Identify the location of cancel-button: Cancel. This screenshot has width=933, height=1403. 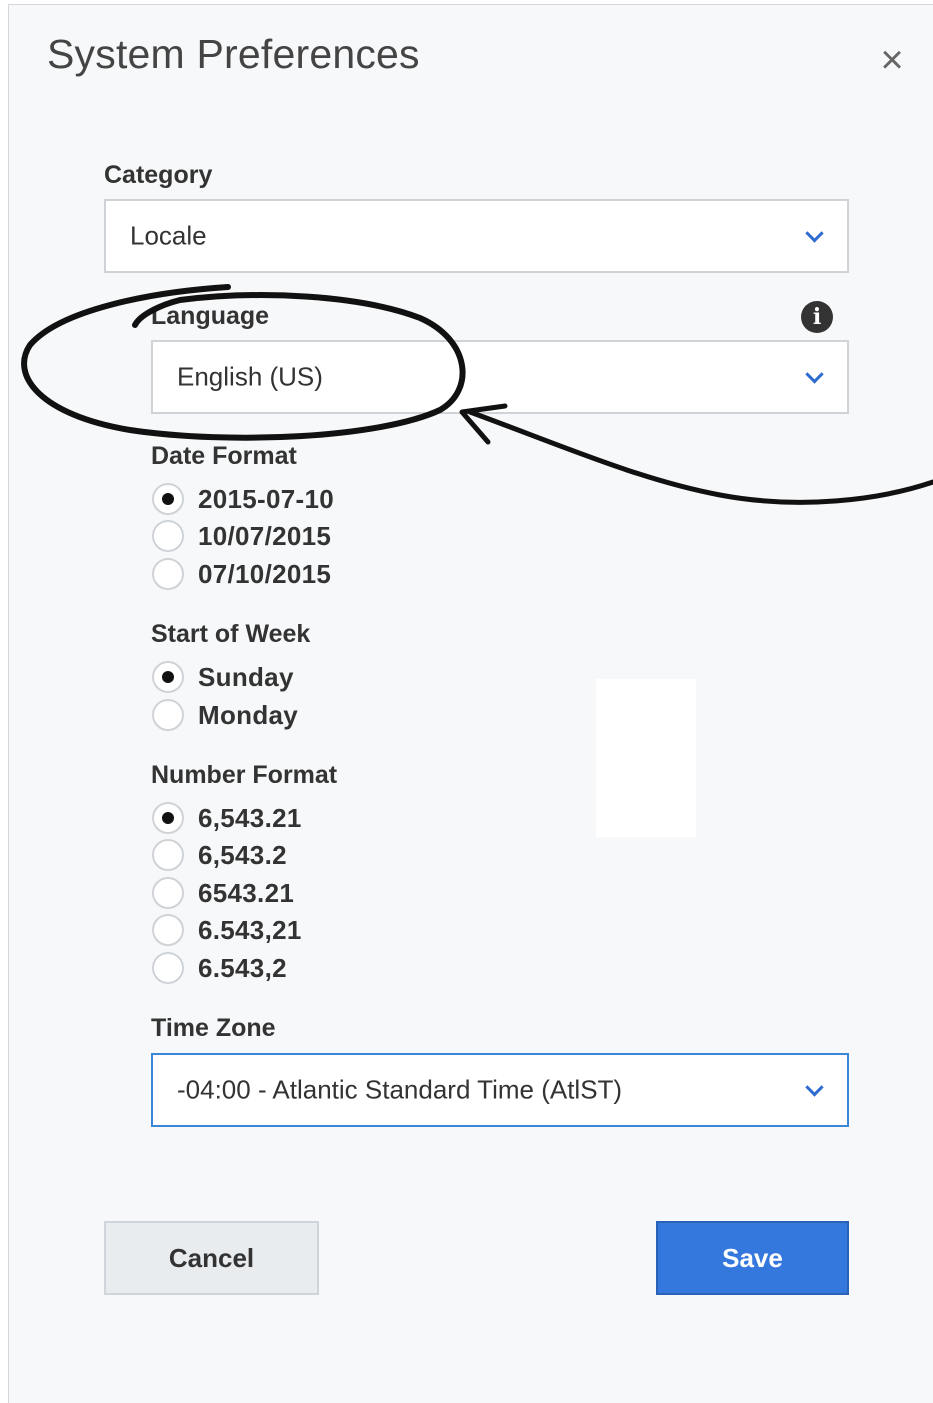
(211, 1258).